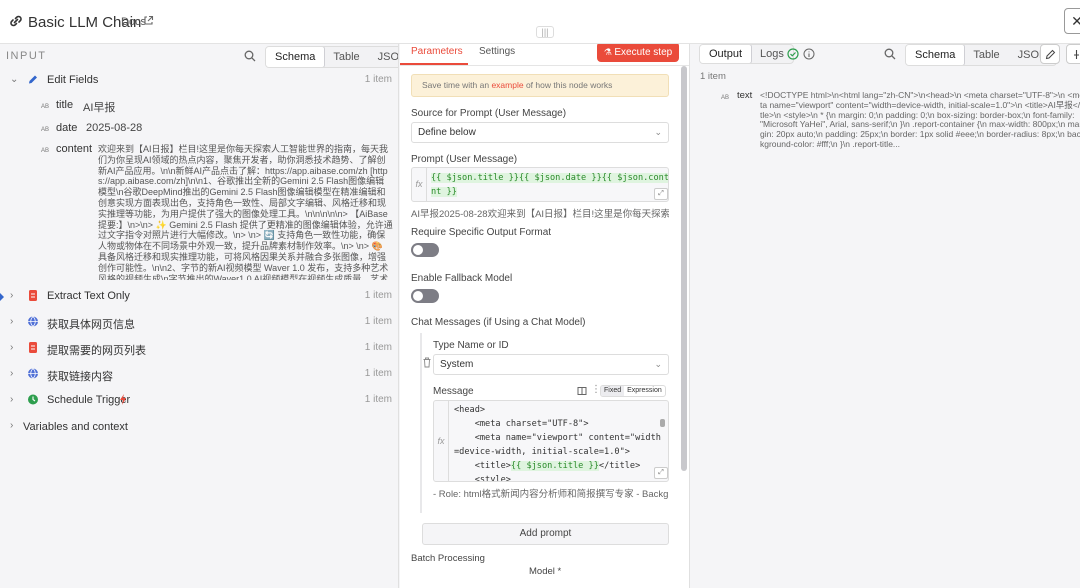 The width and height of the screenshot is (1080, 588). I want to click on fallback-toggle, so click(425, 296).